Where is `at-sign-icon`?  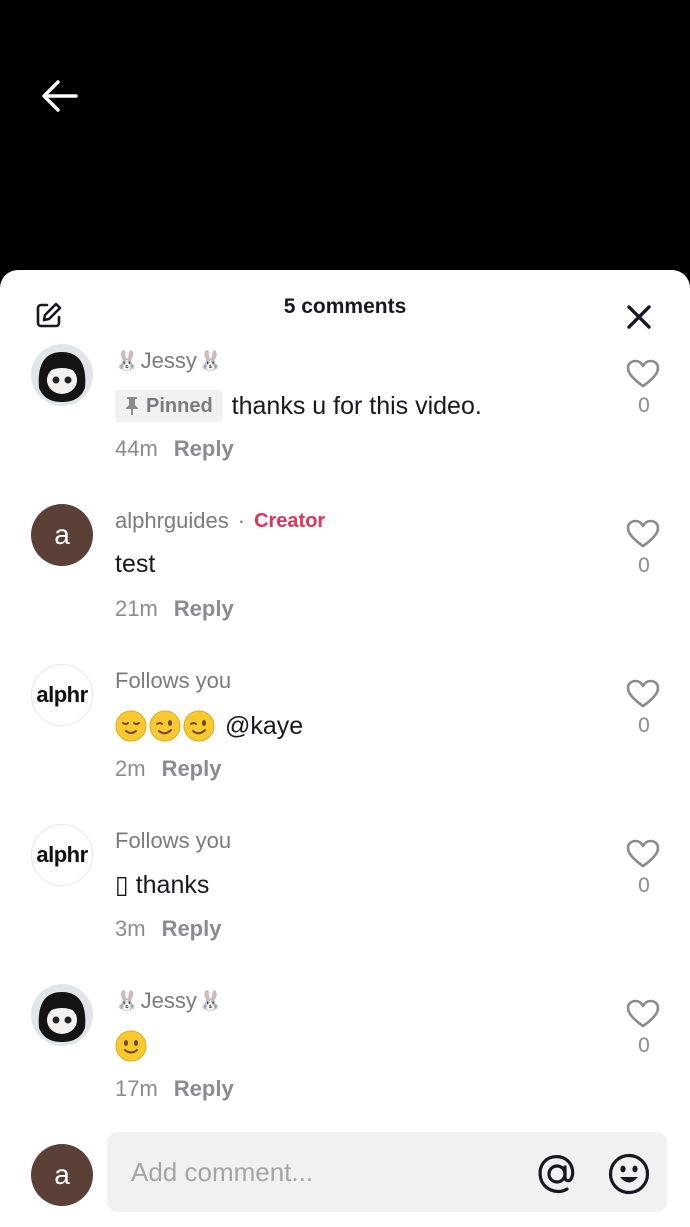
at-sign-icon is located at coordinates (556, 1174).